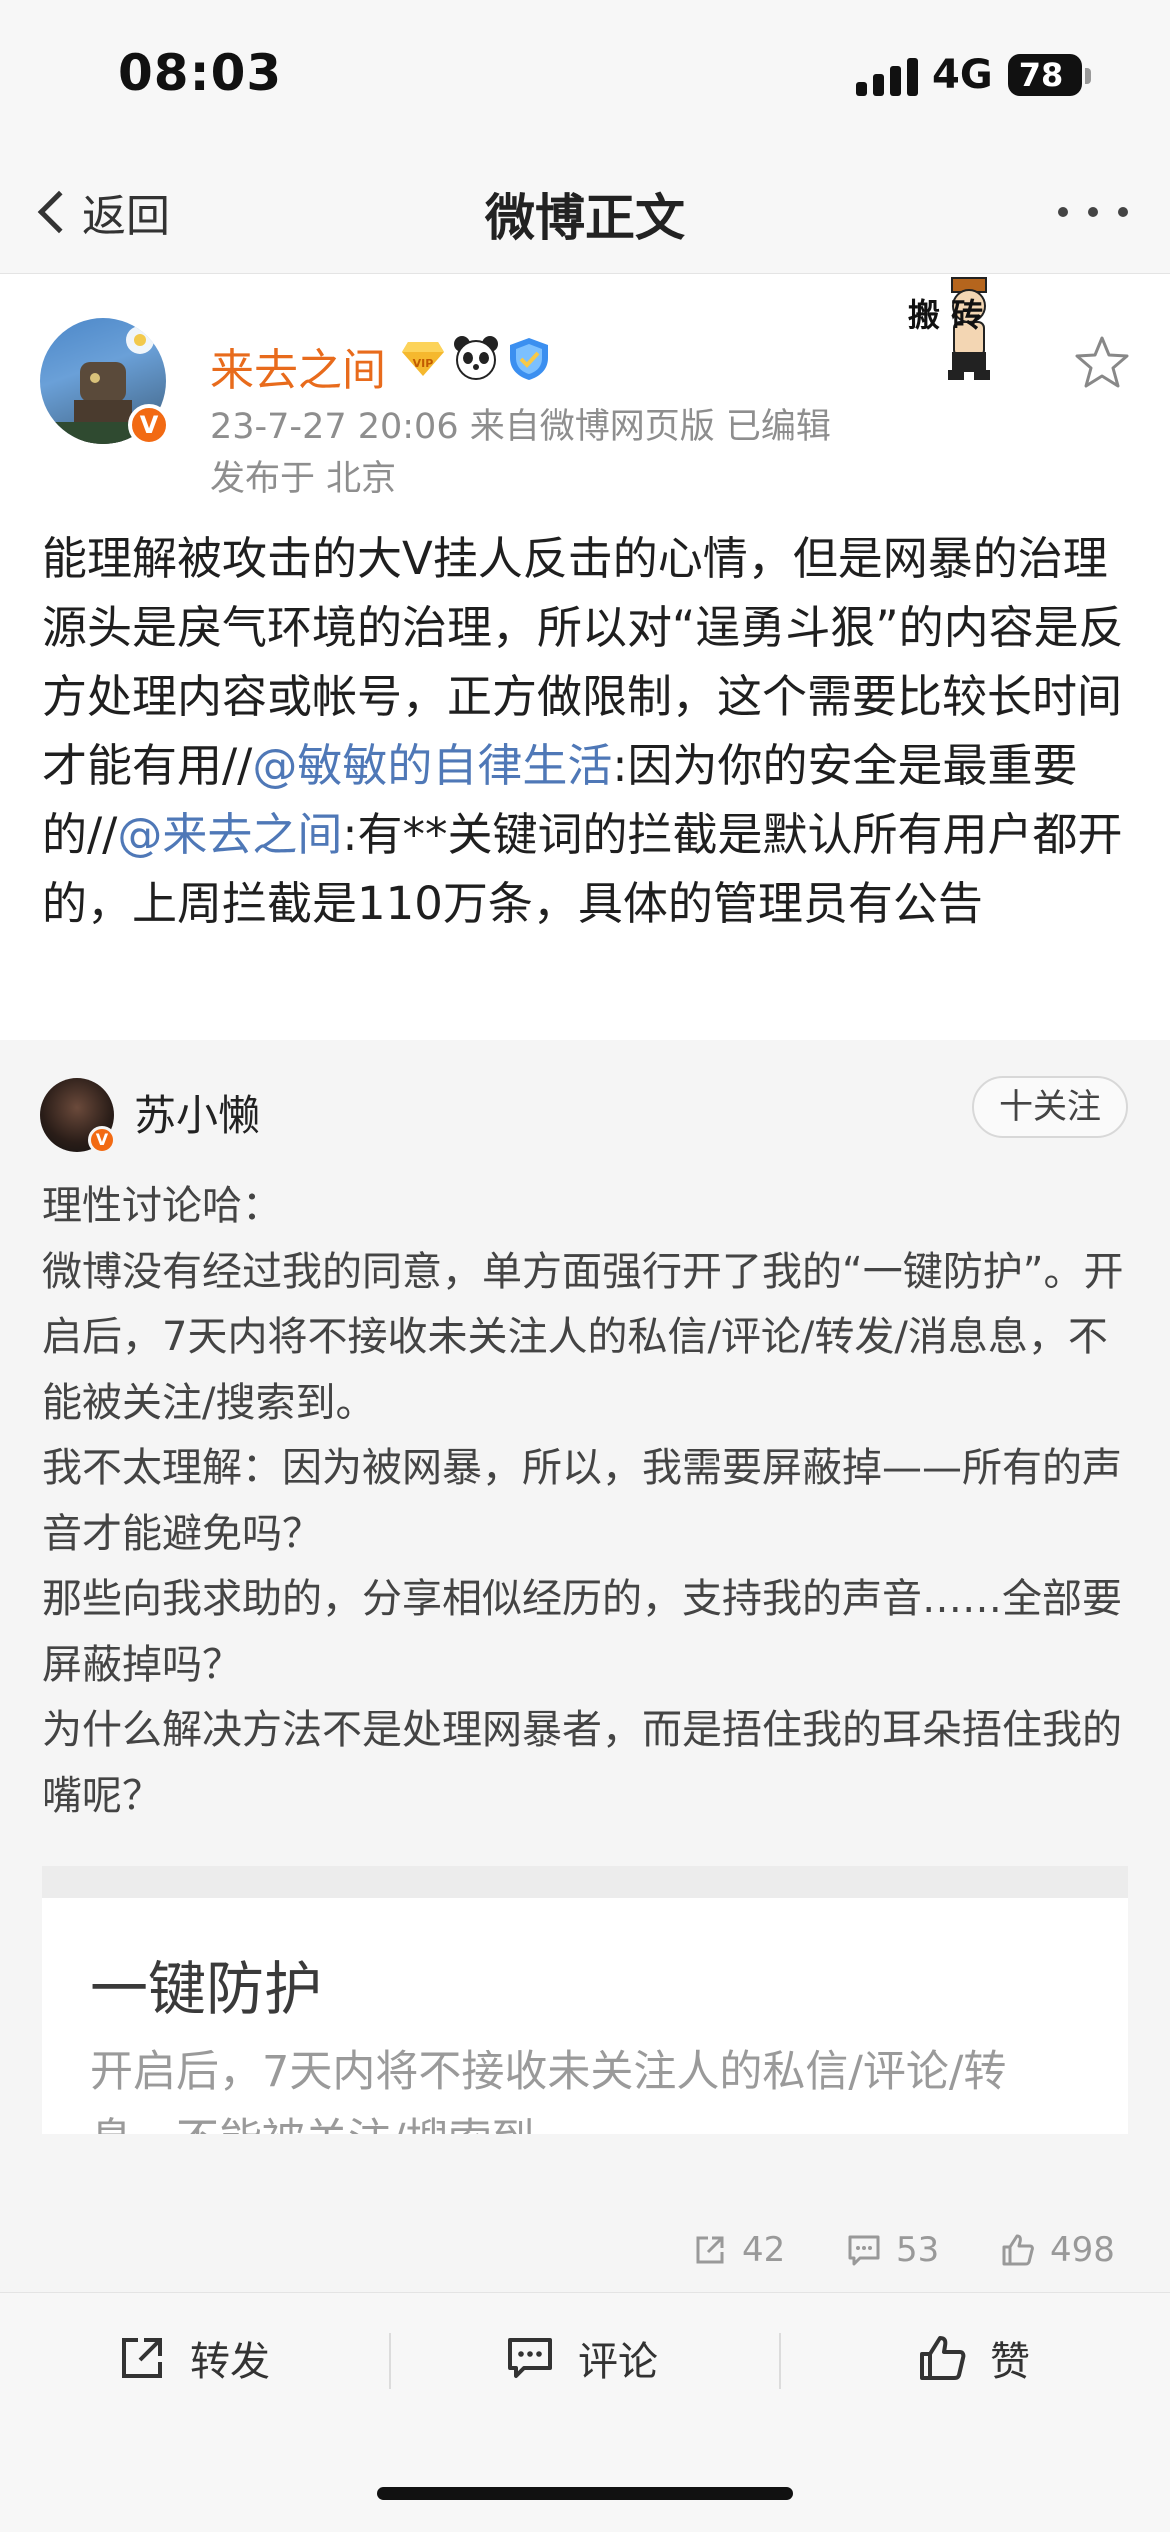 This screenshot has width=1170, height=2532. What do you see at coordinates (432, 765) in the screenshot?
I see `mention-link: @敏敏的自律生活` at bounding box center [432, 765].